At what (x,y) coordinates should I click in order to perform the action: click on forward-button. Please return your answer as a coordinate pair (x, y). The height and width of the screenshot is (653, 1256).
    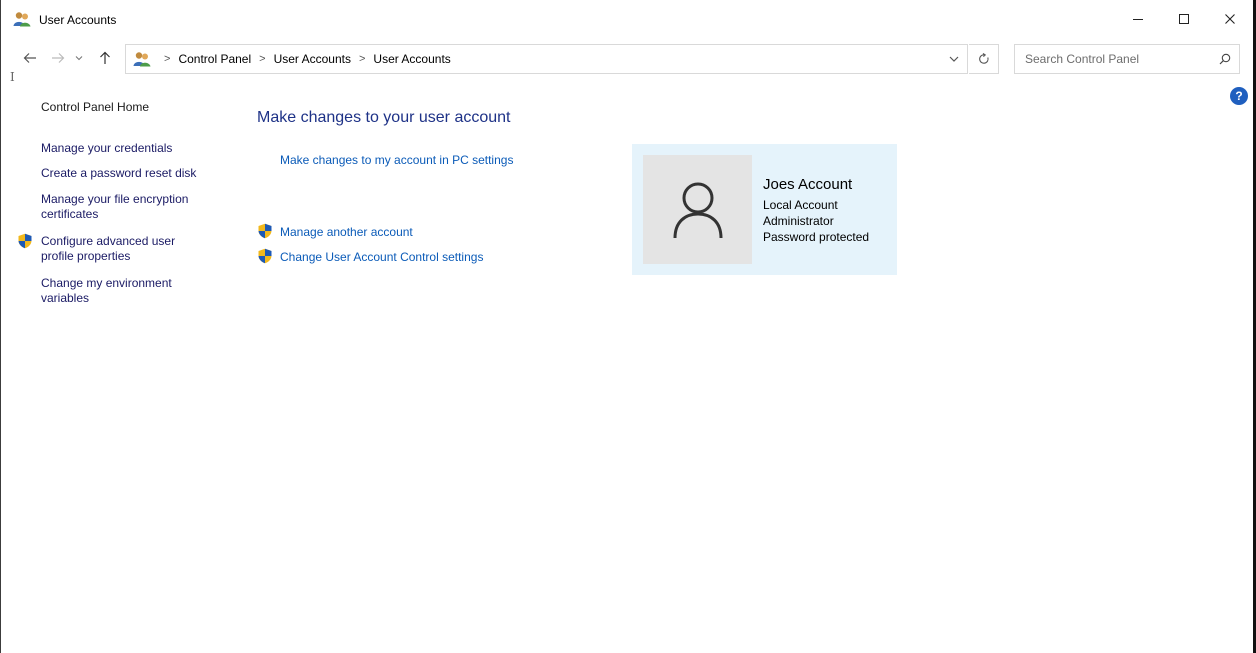
    Looking at the image, I should click on (58, 58).